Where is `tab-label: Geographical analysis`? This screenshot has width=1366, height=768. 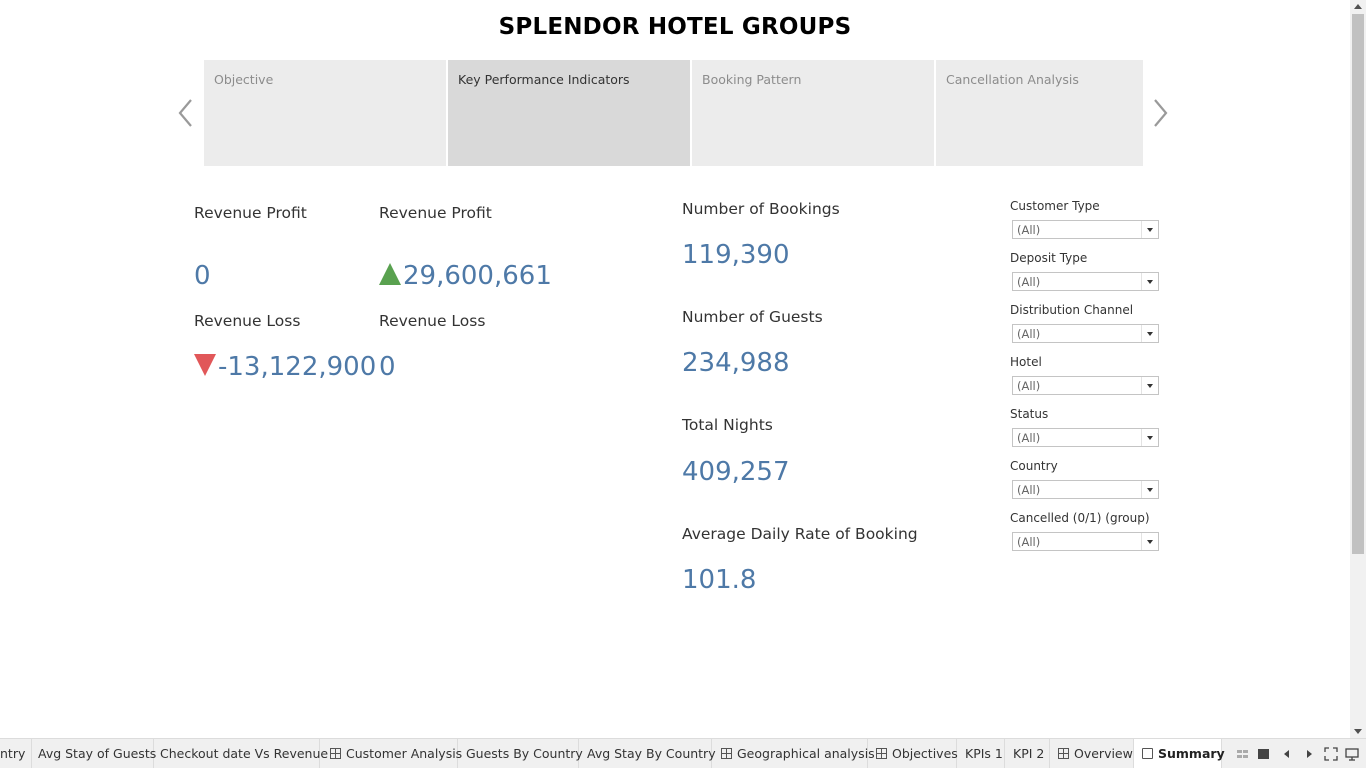 tab-label: Geographical analysis is located at coordinates (806, 753).